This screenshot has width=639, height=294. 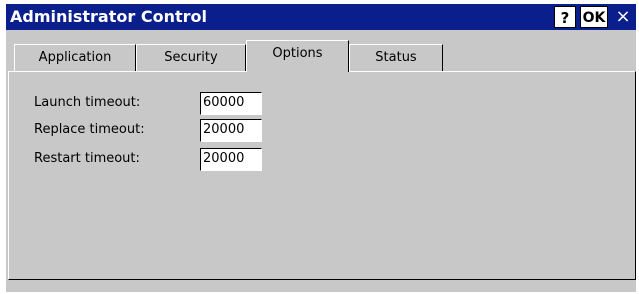 I want to click on replace-timeout-label: Replace timeout:, so click(x=89, y=129).